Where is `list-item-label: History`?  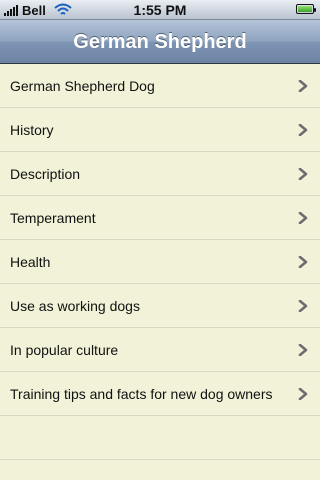
list-item-label: History is located at coordinates (32, 130).